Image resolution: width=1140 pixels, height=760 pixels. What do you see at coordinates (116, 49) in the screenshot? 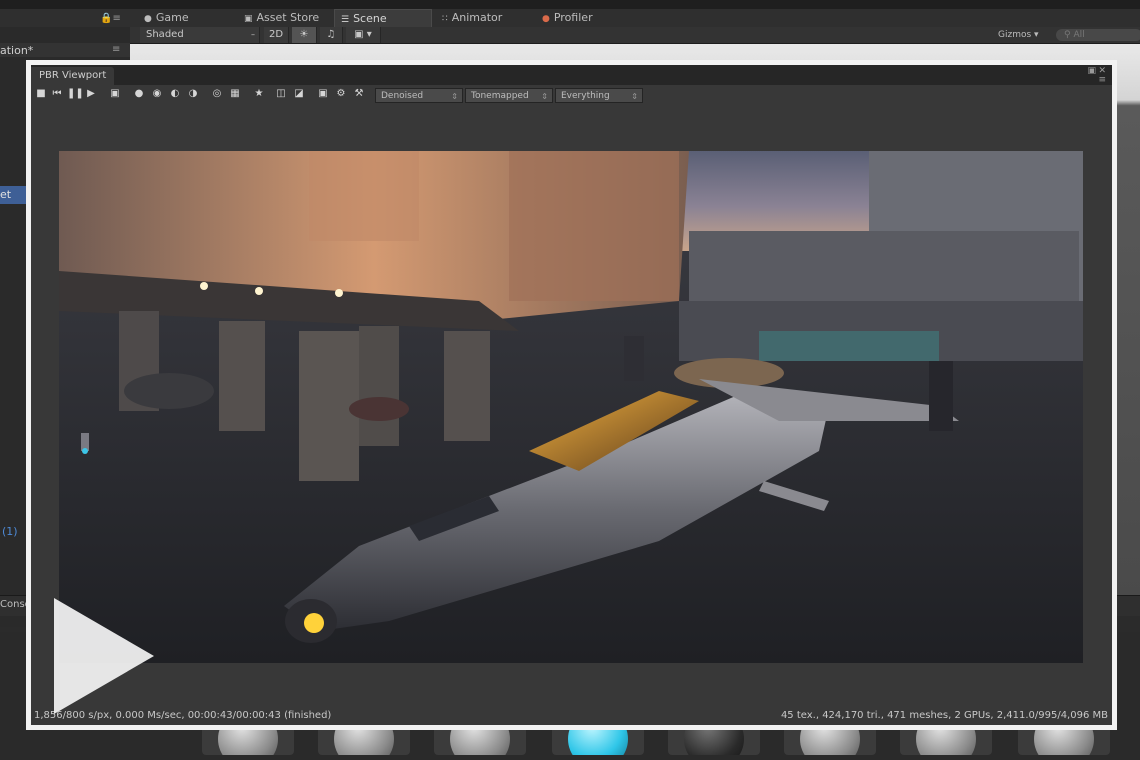
I see `panel-menu-icon: ≡` at bounding box center [116, 49].